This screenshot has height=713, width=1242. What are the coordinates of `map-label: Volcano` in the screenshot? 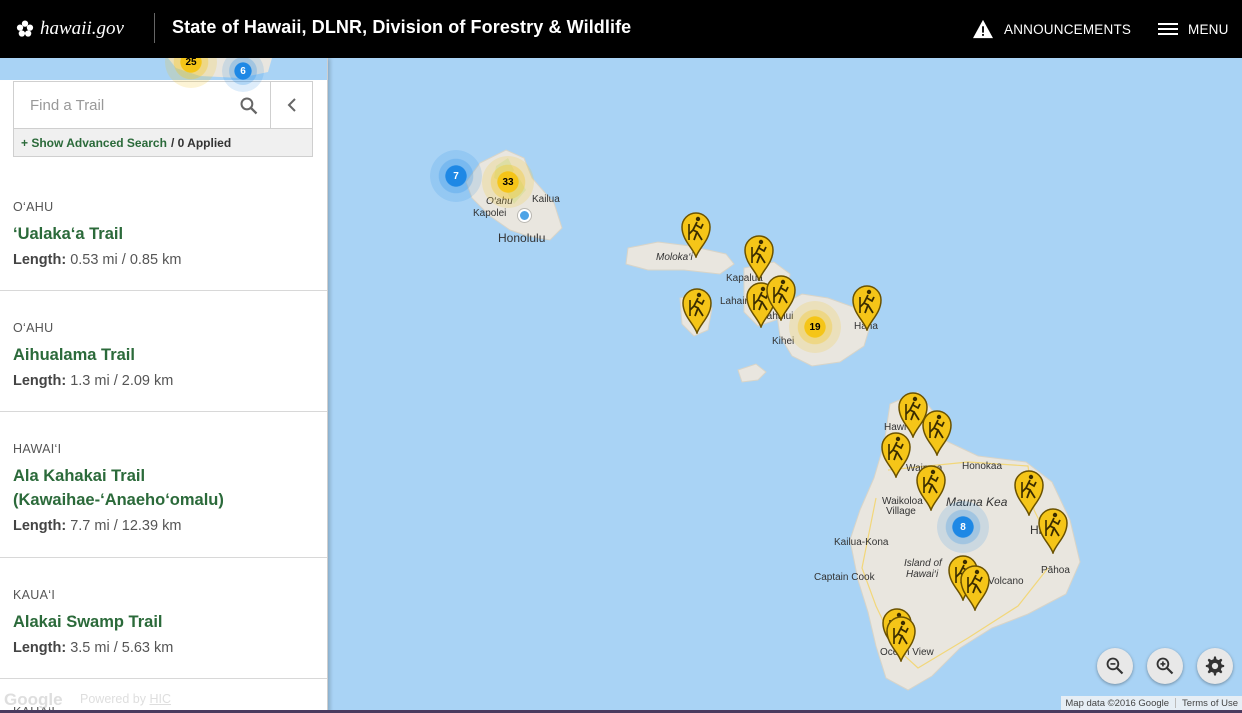 It's located at (1006, 581).